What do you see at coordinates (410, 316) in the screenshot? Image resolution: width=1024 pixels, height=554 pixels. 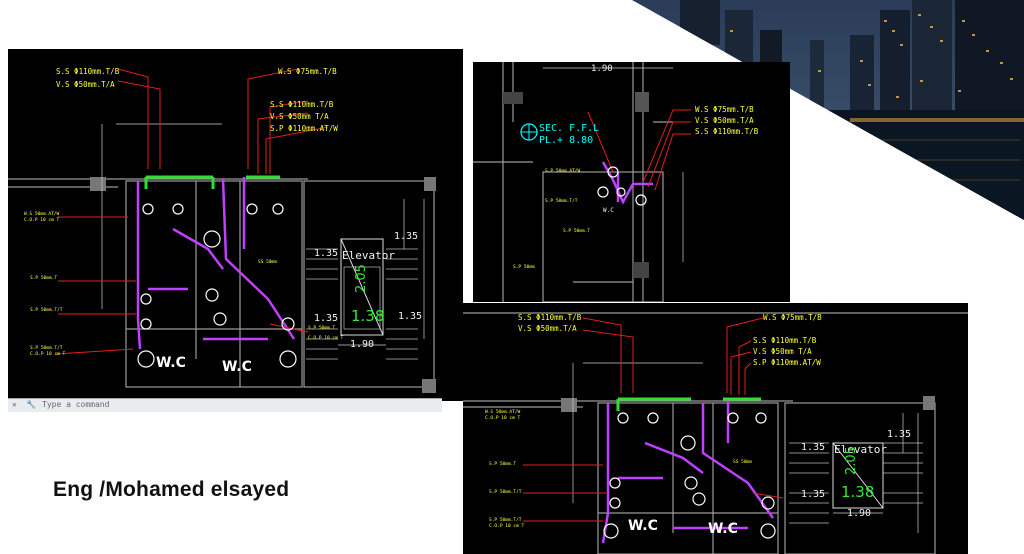 I see `dim-135-d: 1.35` at bounding box center [410, 316].